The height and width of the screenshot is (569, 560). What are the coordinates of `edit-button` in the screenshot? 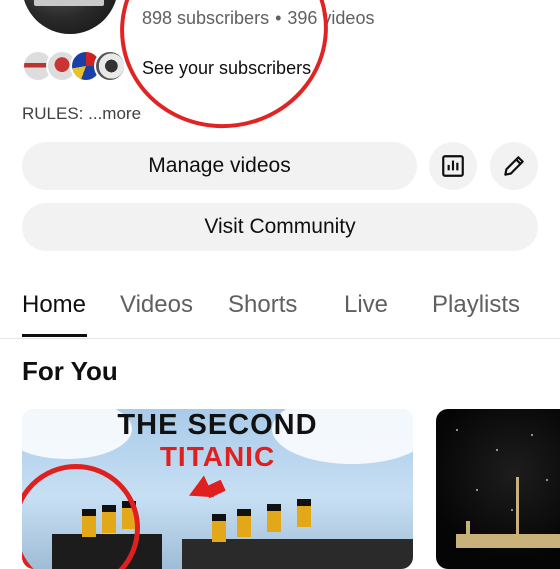 It's located at (514, 166).